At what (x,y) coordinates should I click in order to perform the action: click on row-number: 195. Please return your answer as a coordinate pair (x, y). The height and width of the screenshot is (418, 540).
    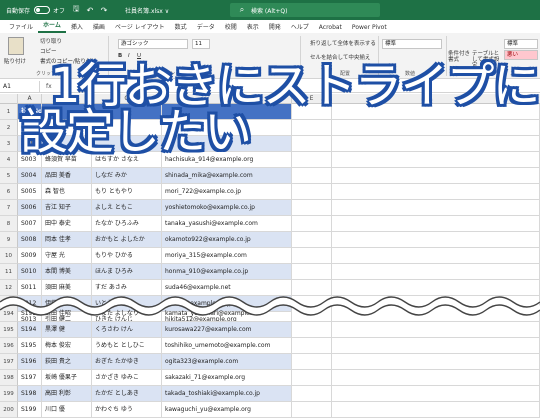
    Looking at the image, I should click on (9, 330).